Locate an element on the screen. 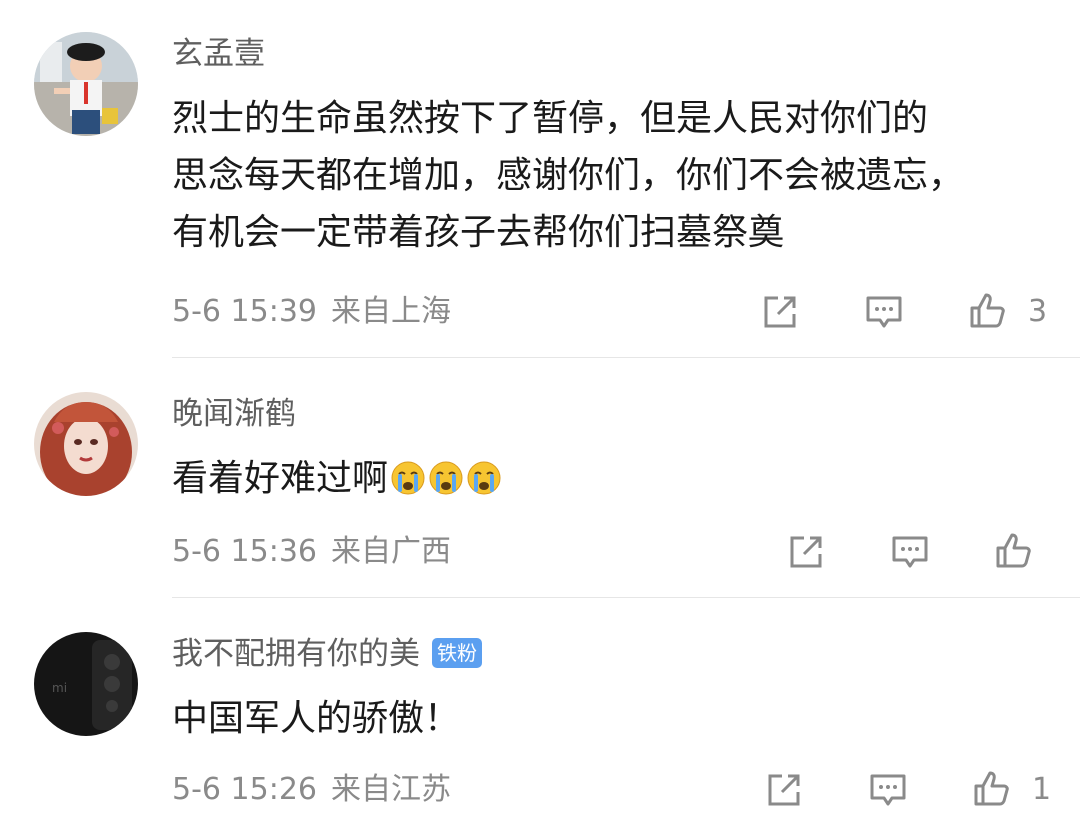 The image size is (1080, 829). child-photo-avatar-icon is located at coordinates (86, 84).